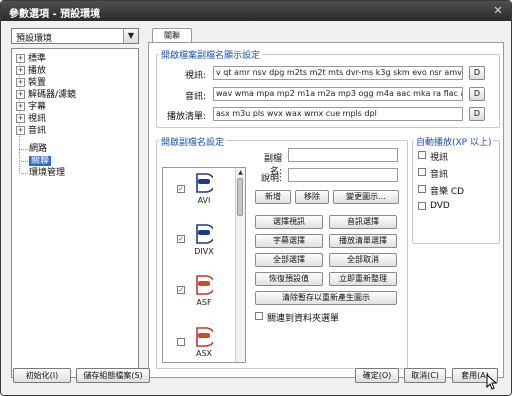  Describe the element at coordinates (37, 83) in the screenshot. I see `tree-item-label: 裝置` at that location.